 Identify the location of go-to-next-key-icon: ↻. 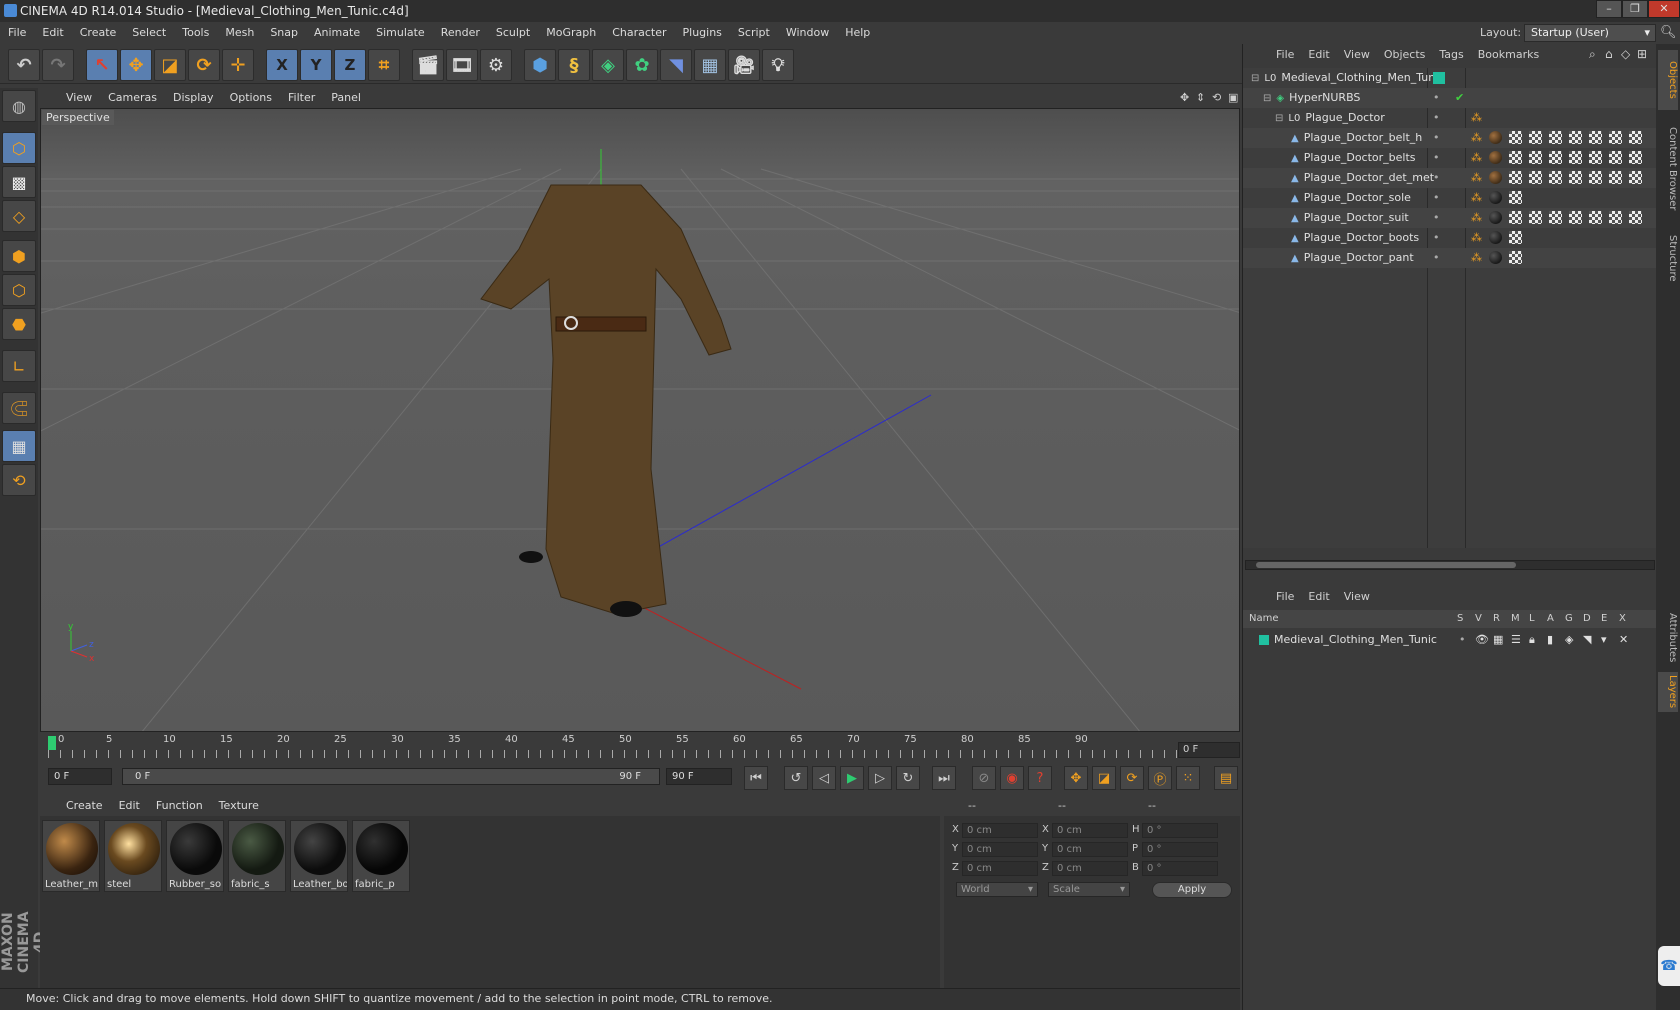
(908, 778).